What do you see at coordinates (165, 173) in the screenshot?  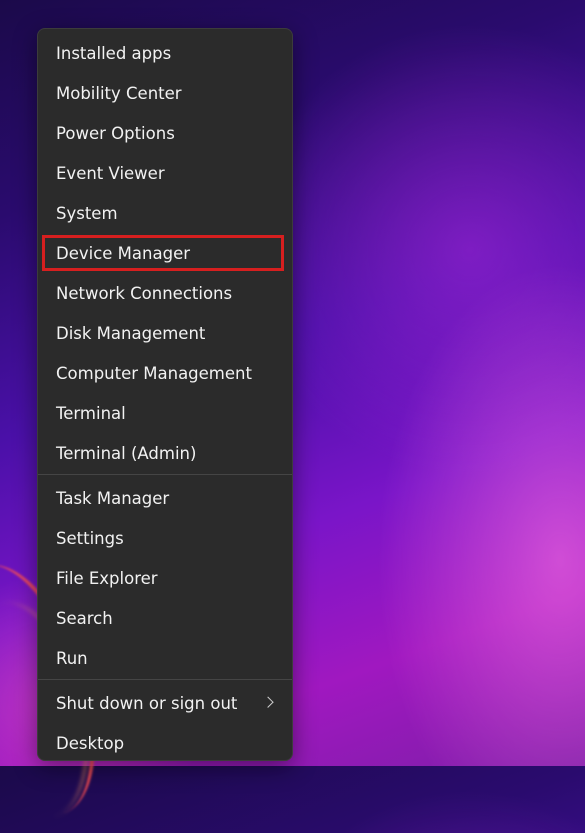 I see `menu-item-event-viewer: Event Viewer` at bounding box center [165, 173].